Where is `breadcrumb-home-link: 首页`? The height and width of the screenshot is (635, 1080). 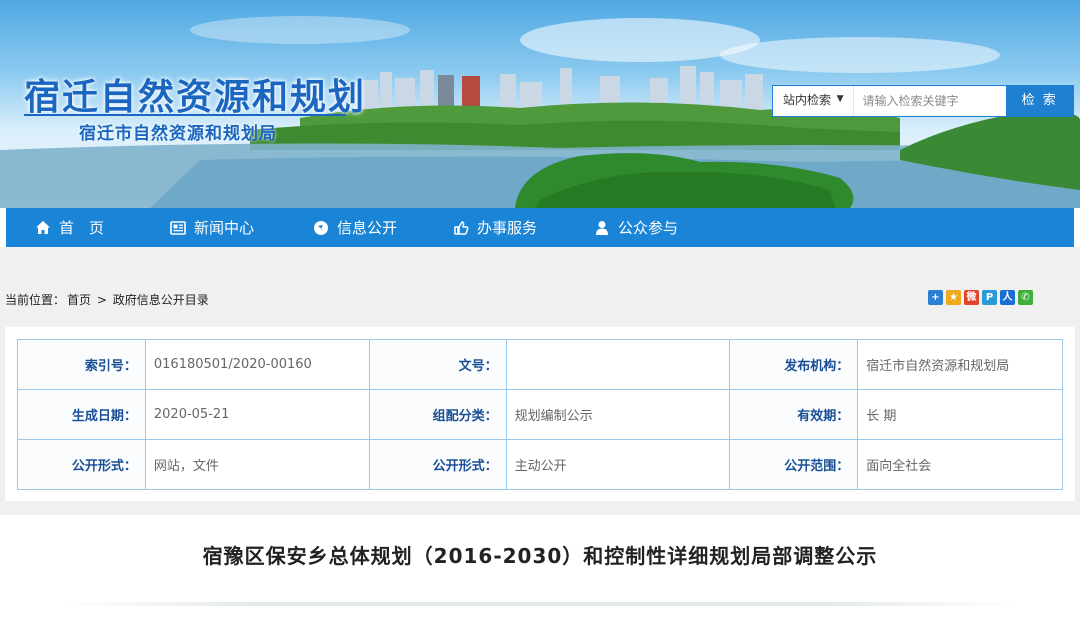
breadcrumb-home-link: 首页 is located at coordinates (79, 300).